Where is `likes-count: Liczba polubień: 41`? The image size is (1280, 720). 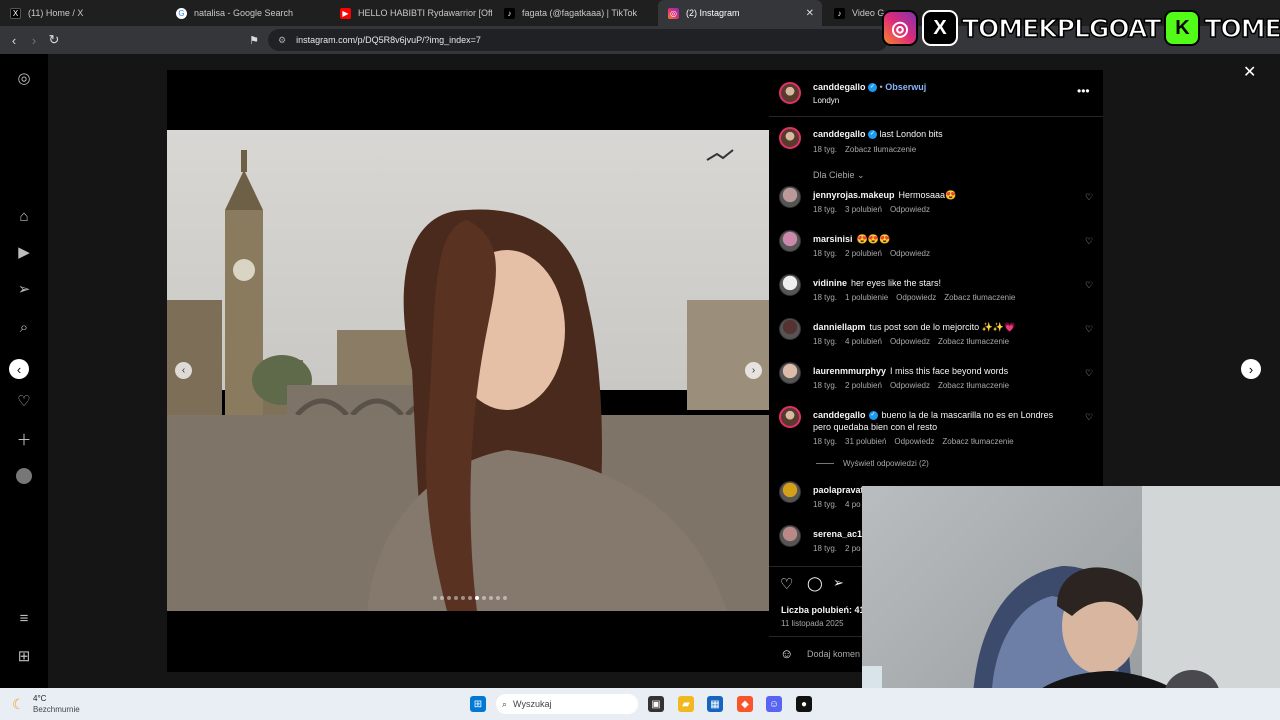 likes-count: Liczba polubień: 41 is located at coordinates (823, 610).